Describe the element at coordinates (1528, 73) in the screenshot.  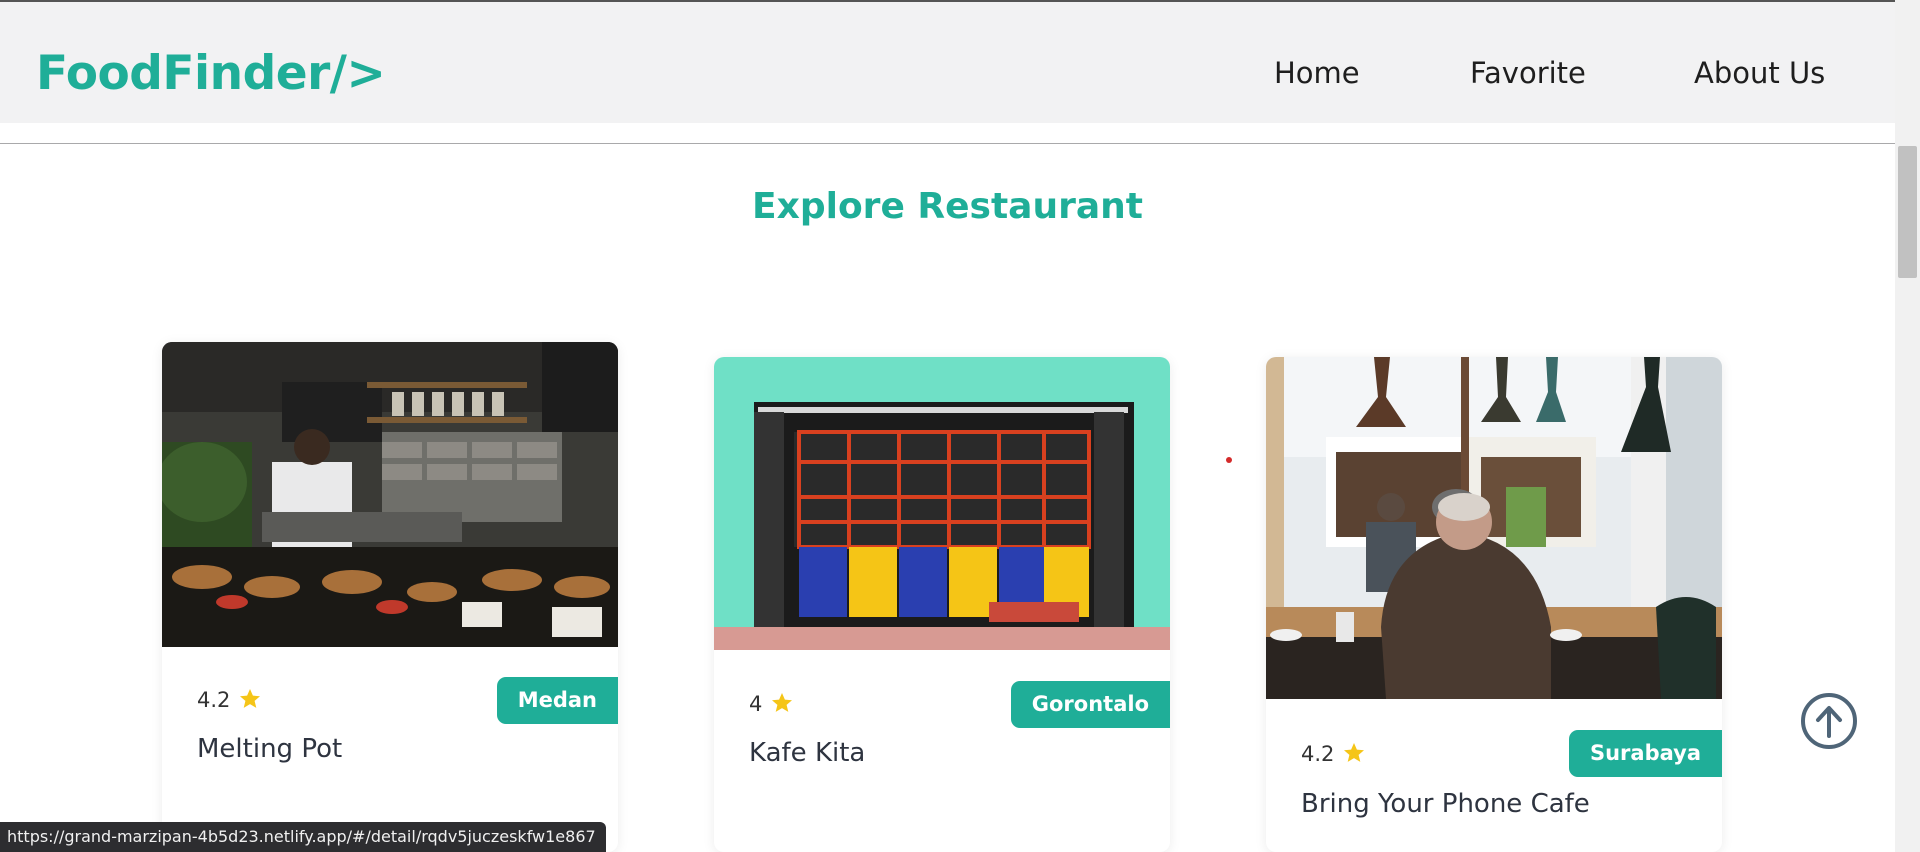
I see `nav-favorite: Favorite` at that location.